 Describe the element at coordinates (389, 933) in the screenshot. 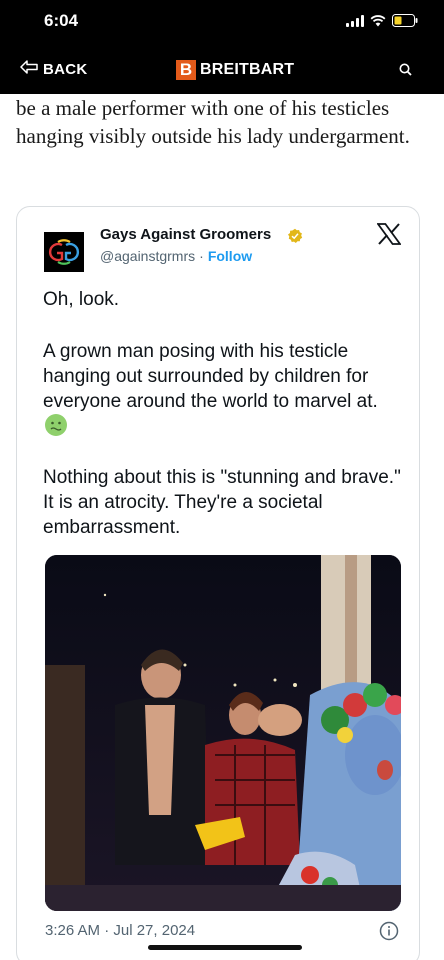

I see `info-icon` at that location.